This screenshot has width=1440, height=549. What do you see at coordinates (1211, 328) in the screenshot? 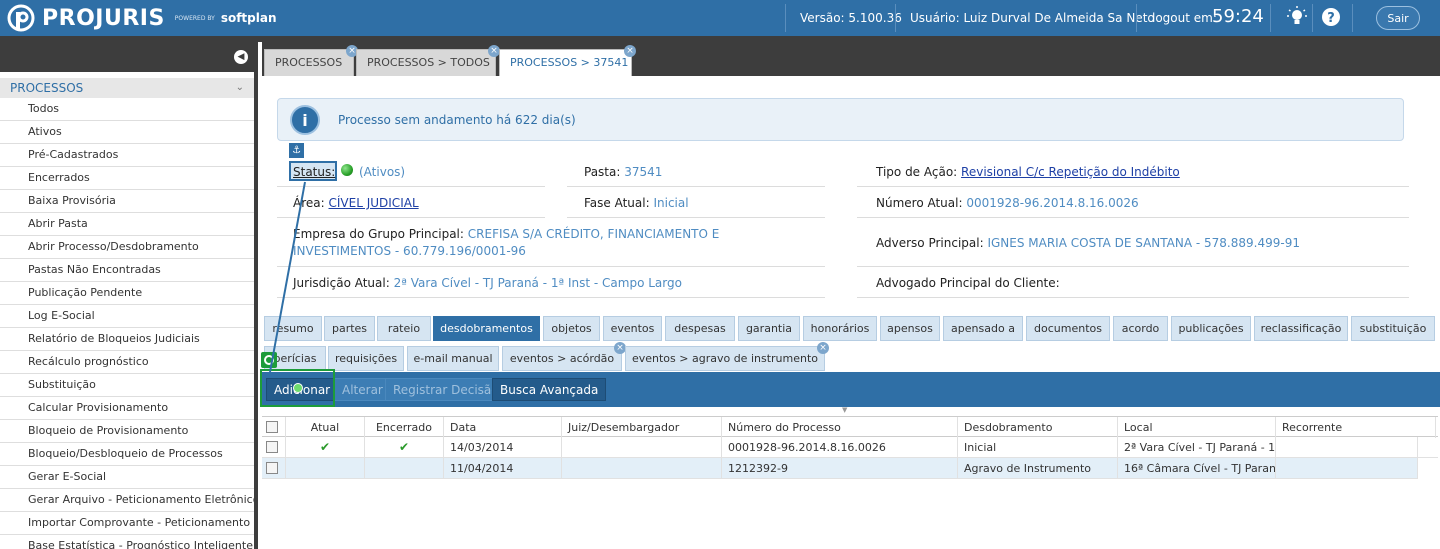
I see `tab-publicacoes: publicações` at bounding box center [1211, 328].